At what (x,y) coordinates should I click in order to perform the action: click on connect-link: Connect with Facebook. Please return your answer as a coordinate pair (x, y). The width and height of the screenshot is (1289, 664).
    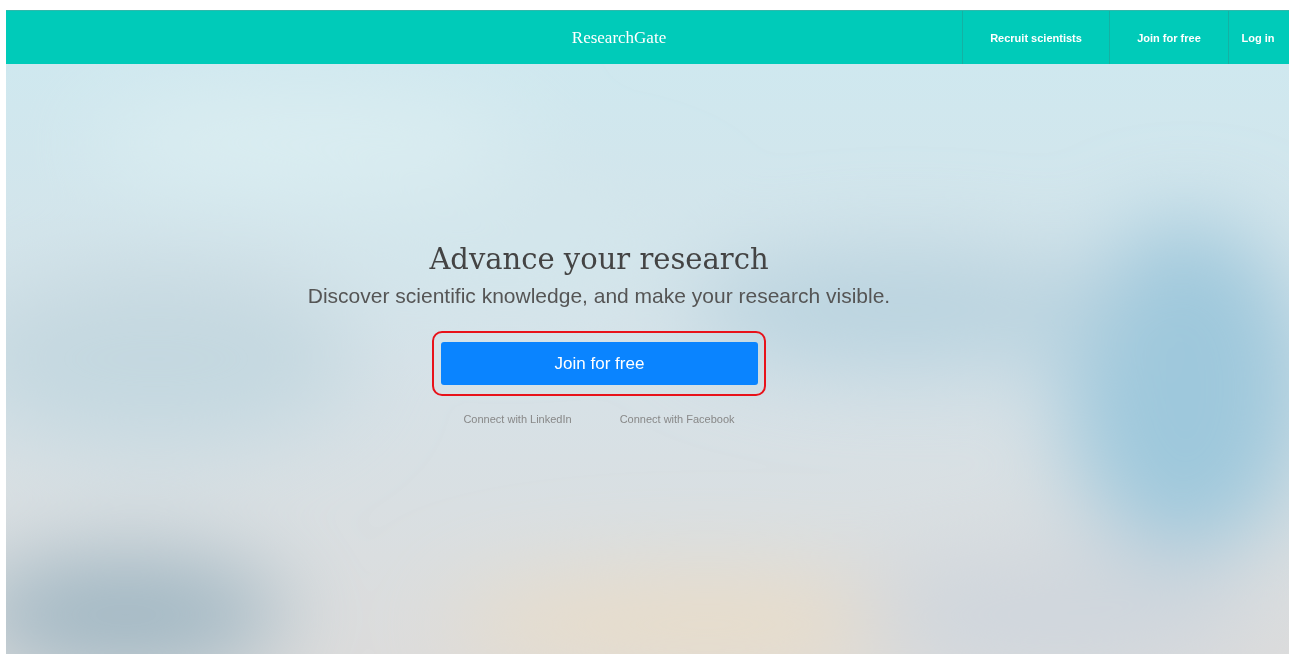
    Looking at the image, I should click on (677, 419).